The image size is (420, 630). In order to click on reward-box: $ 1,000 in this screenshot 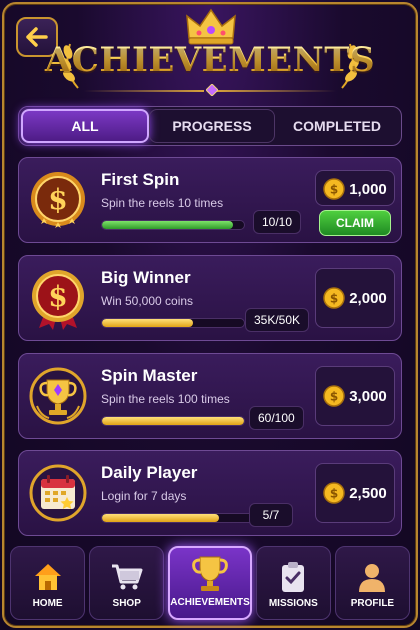, I will do `click(355, 188)`.